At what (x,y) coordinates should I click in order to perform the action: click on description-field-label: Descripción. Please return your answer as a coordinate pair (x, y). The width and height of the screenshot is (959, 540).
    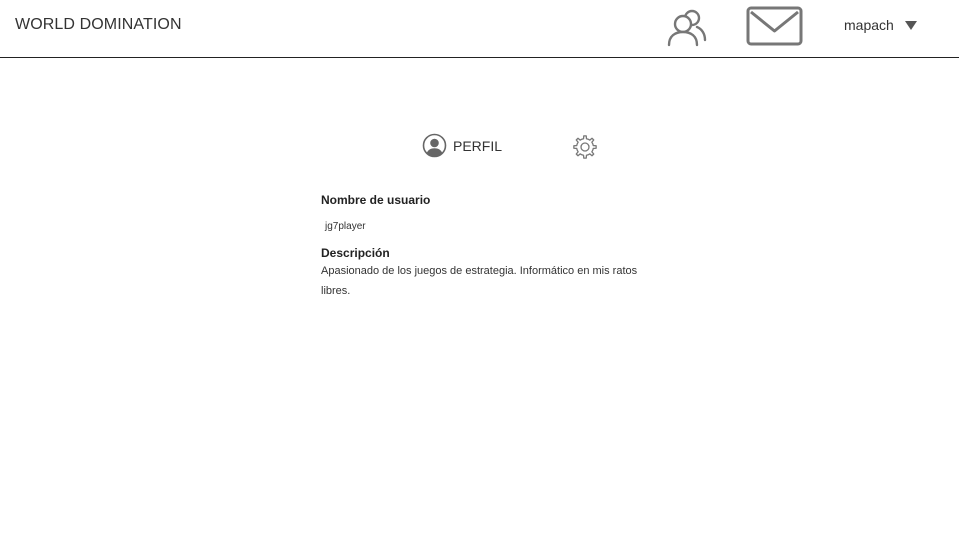
    Looking at the image, I should click on (355, 253).